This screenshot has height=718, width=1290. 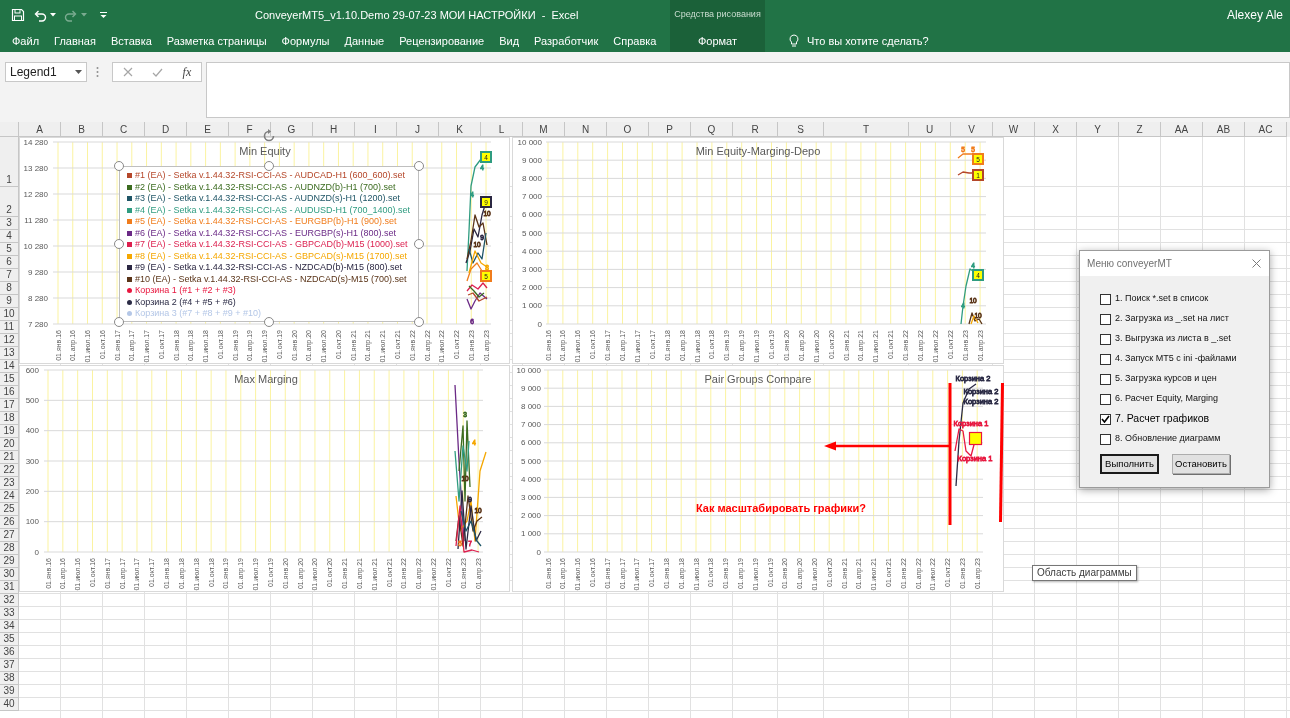 What do you see at coordinates (1162, 419) in the screenshot?
I see `option-label: 7. Расчет графиков` at bounding box center [1162, 419].